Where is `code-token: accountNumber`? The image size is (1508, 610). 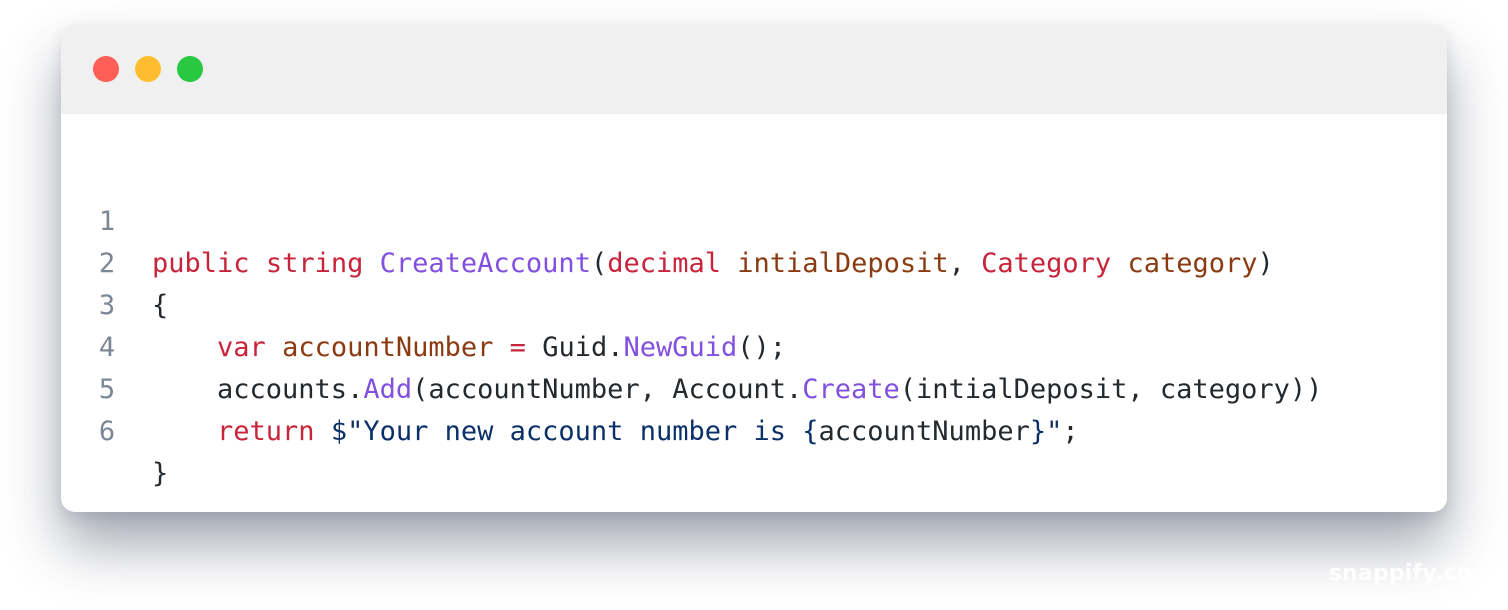
code-token: accountNumber is located at coordinates (924, 431).